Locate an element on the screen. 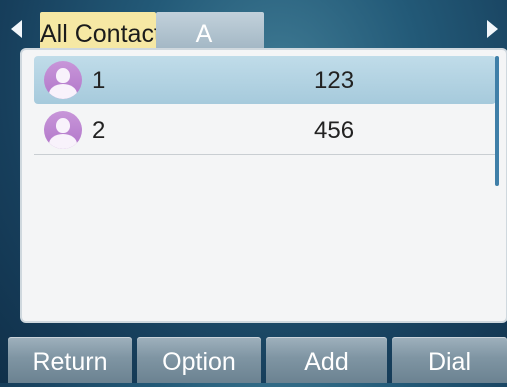 Image resolution: width=507 pixels, height=387 pixels. tab-a-label: A is located at coordinates (204, 34).